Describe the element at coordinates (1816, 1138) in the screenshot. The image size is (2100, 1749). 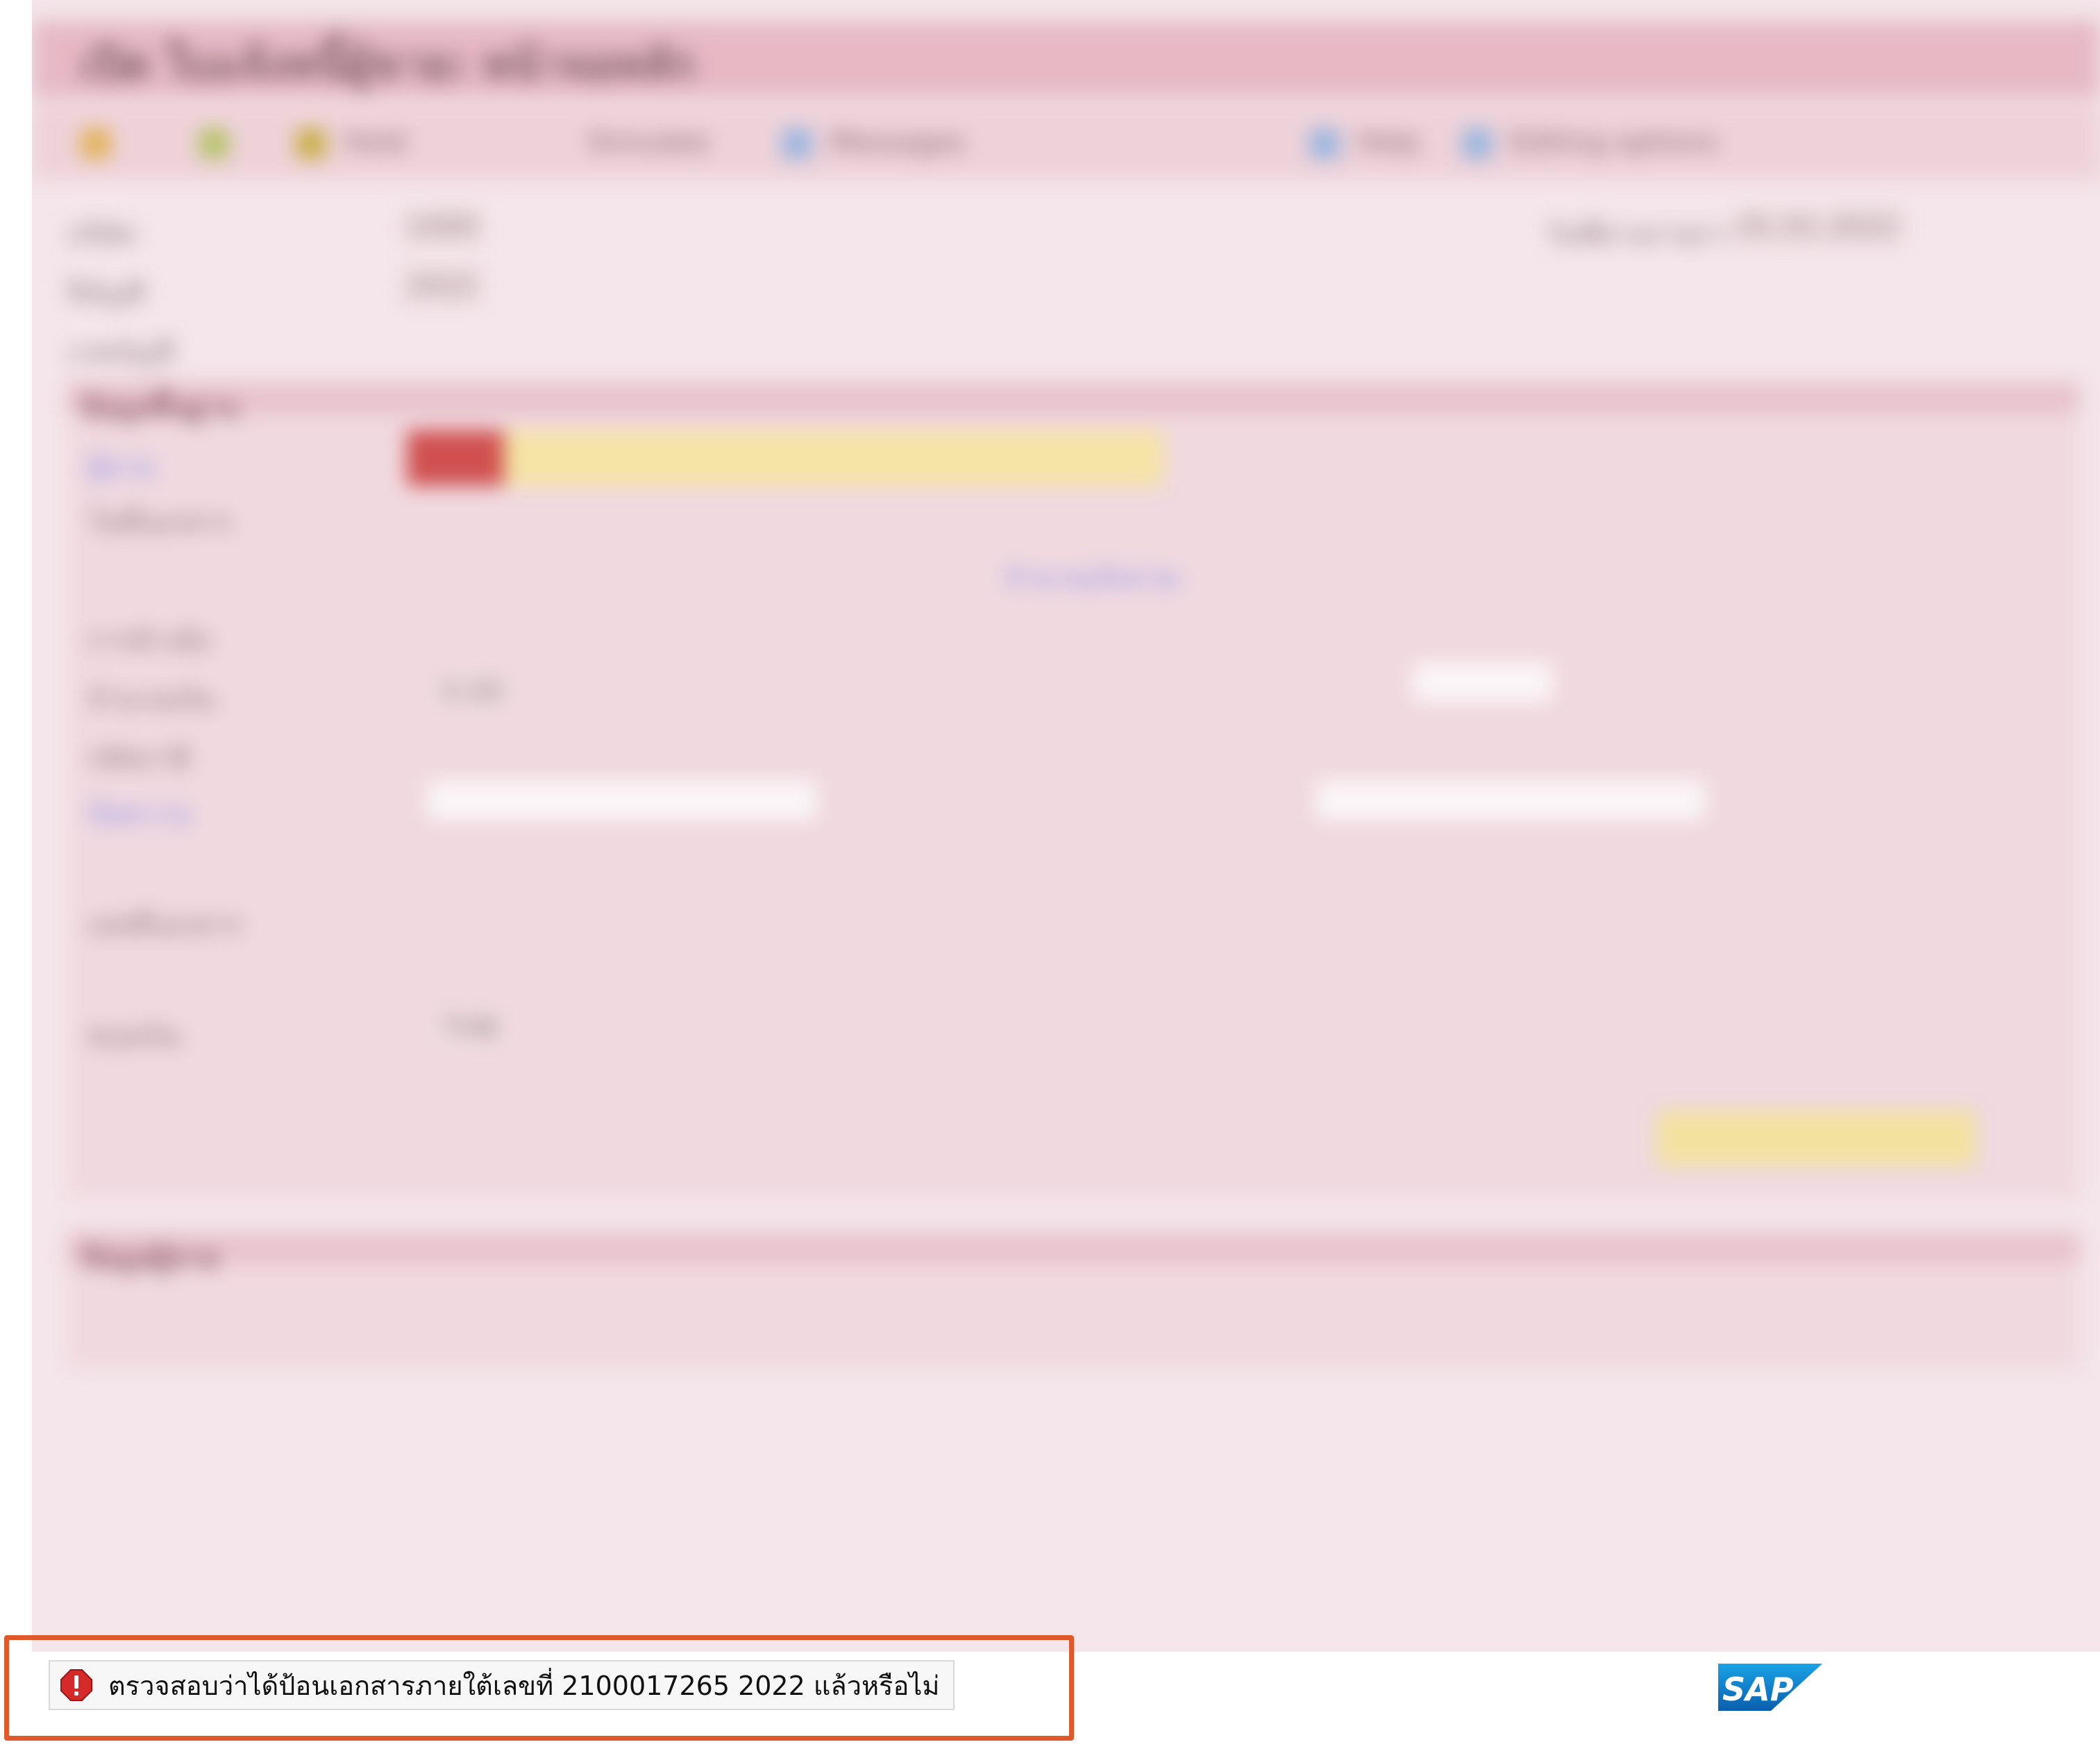
I see `create-button` at that location.